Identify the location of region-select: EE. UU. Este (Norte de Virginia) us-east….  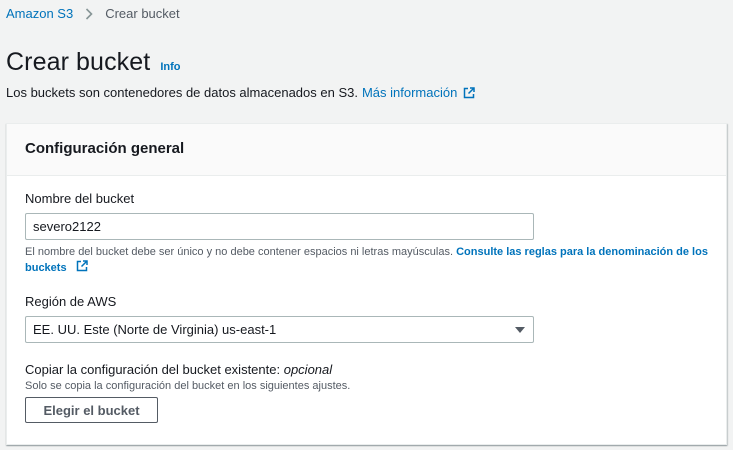
(279, 329).